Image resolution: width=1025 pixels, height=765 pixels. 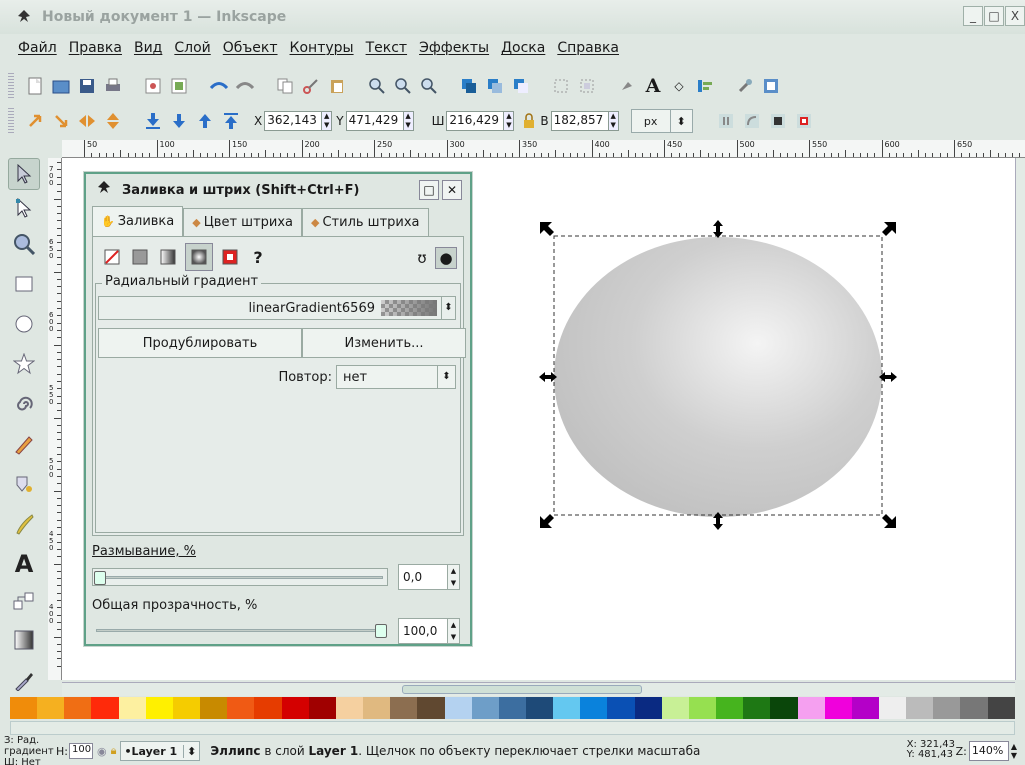 What do you see at coordinates (381, 631) in the screenshot?
I see `opacity-slider-thumb` at bounding box center [381, 631].